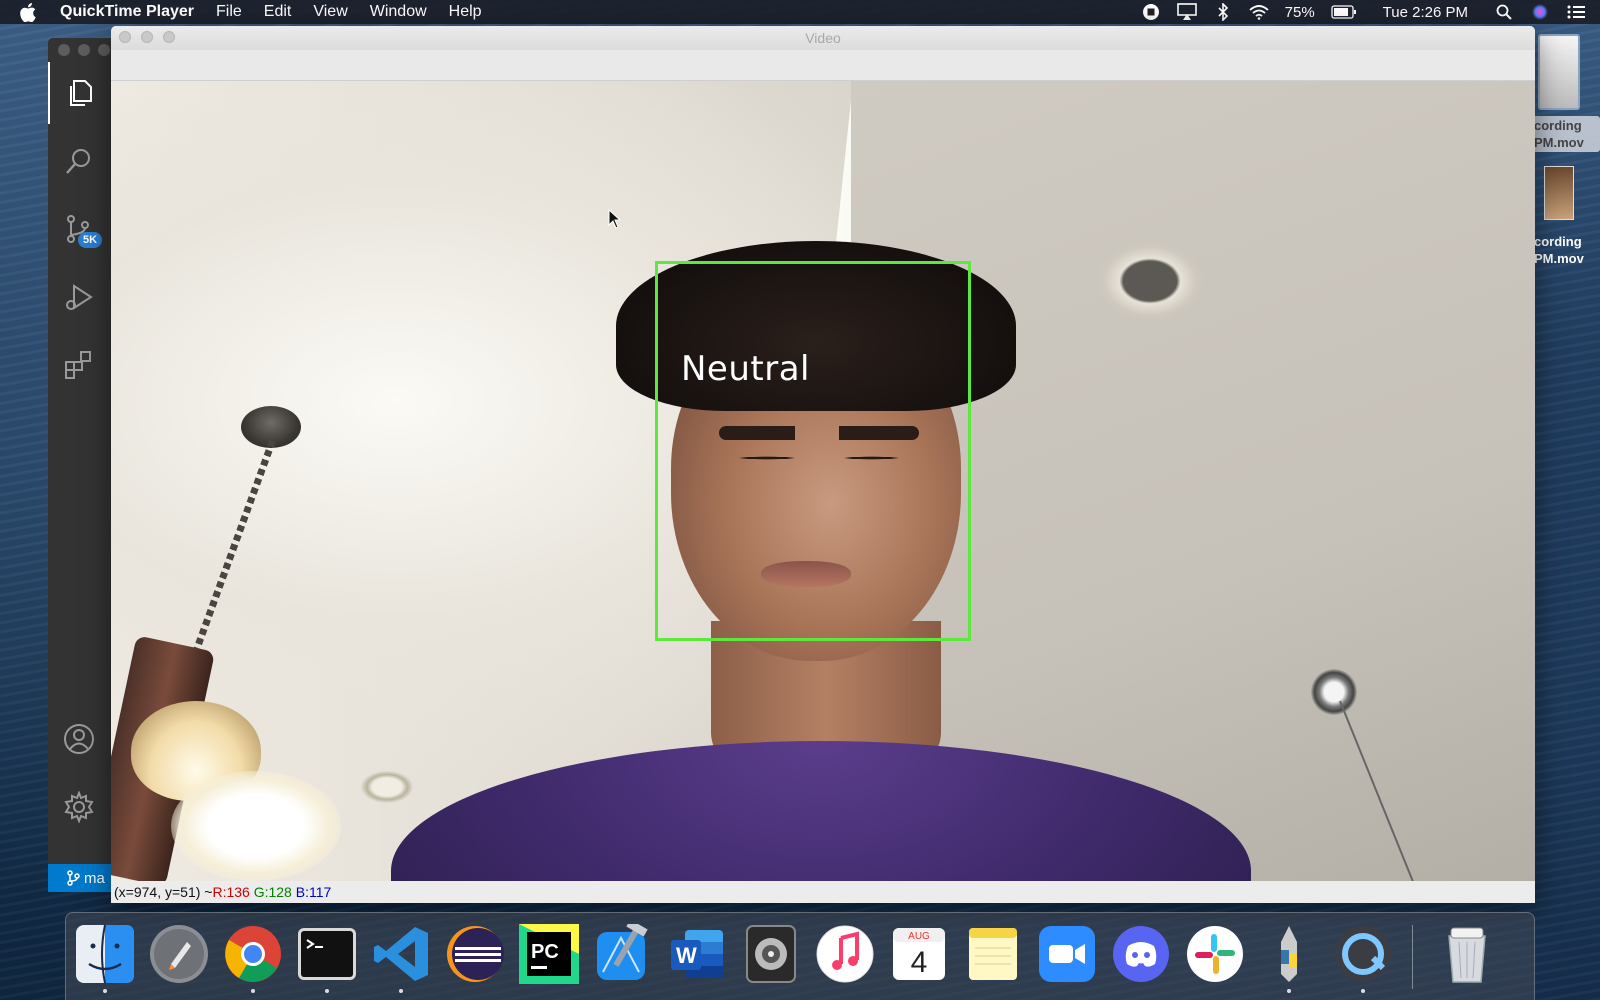 This screenshot has width=1600, height=1000. What do you see at coordinates (1150, 281) in the screenshot?
I see `recessed-light` at bounding box center [1150, 281].